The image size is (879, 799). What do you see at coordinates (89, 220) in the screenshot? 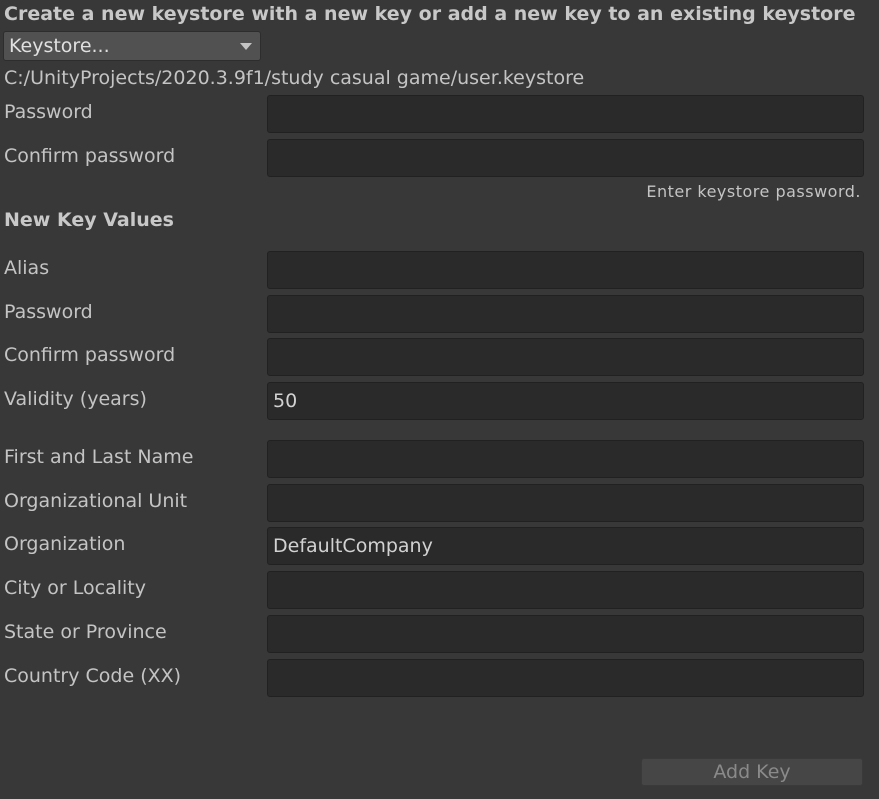
I see `new-key-heading: New Key Values` at bounding box center [89, 220].